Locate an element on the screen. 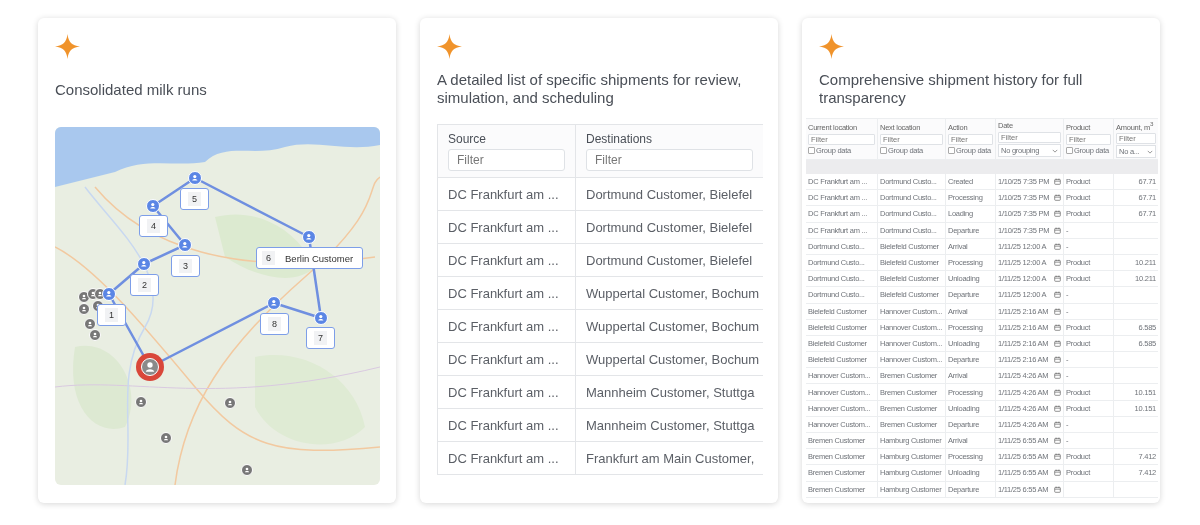  card-title: Consolidated milk runs is located at coordinates (131, 90).